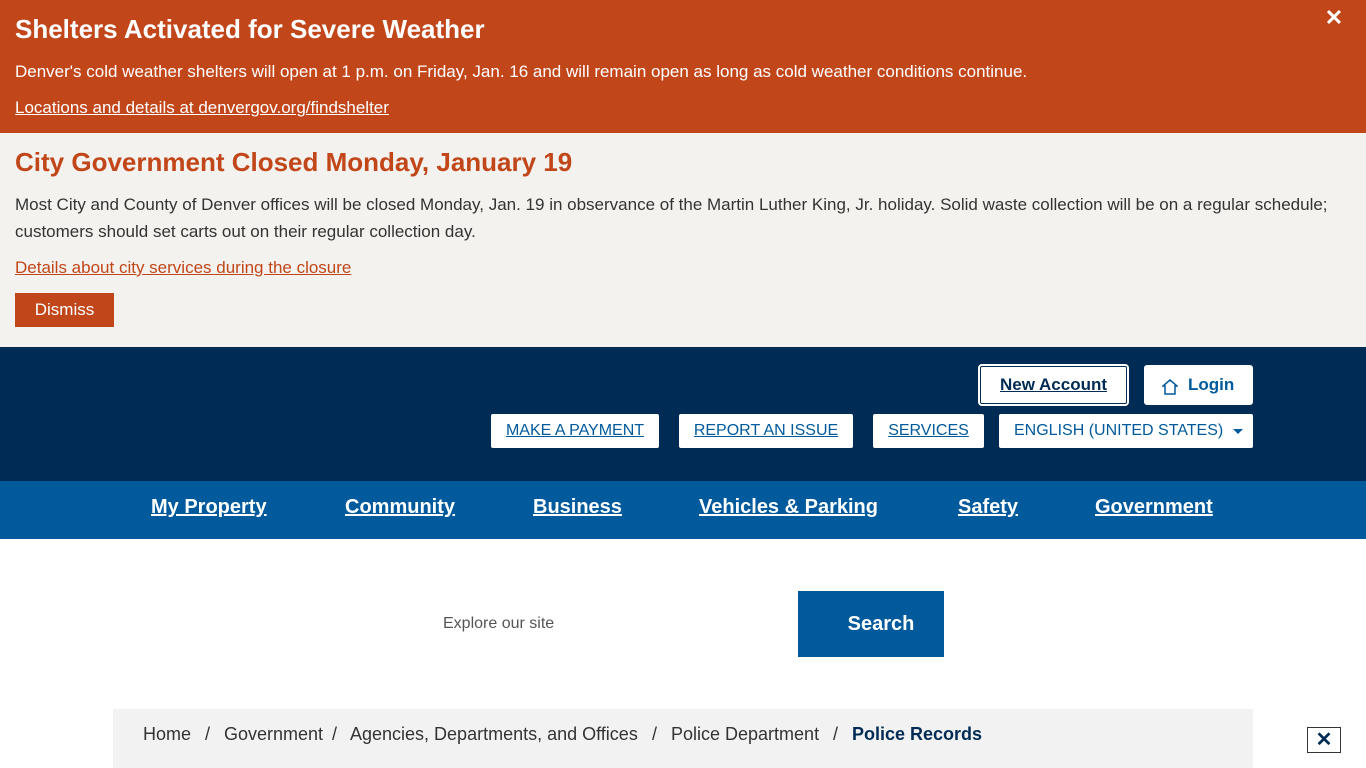  What do you see at coordinates (209, 510) in the screenshot?
I see `nav-item-my-property: My Property` at bounding box center [209, 510].